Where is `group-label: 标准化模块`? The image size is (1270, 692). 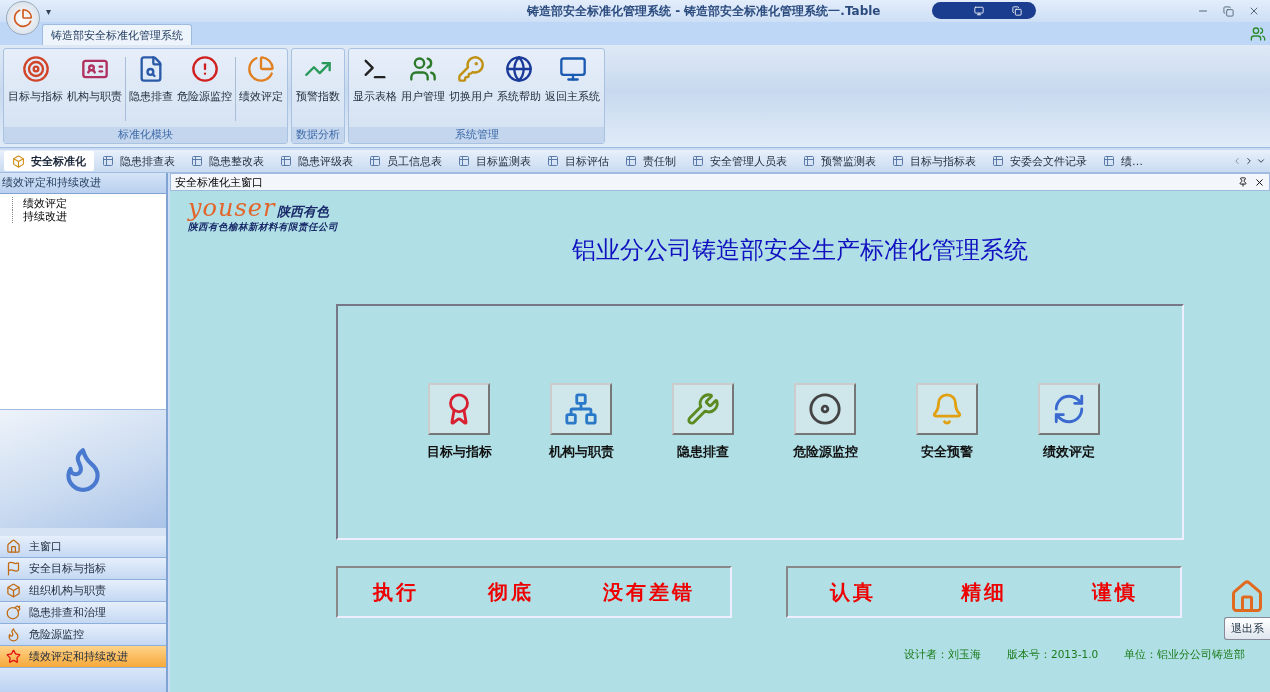
group-label: 标准化模块 is located at coordinates (145, 135).